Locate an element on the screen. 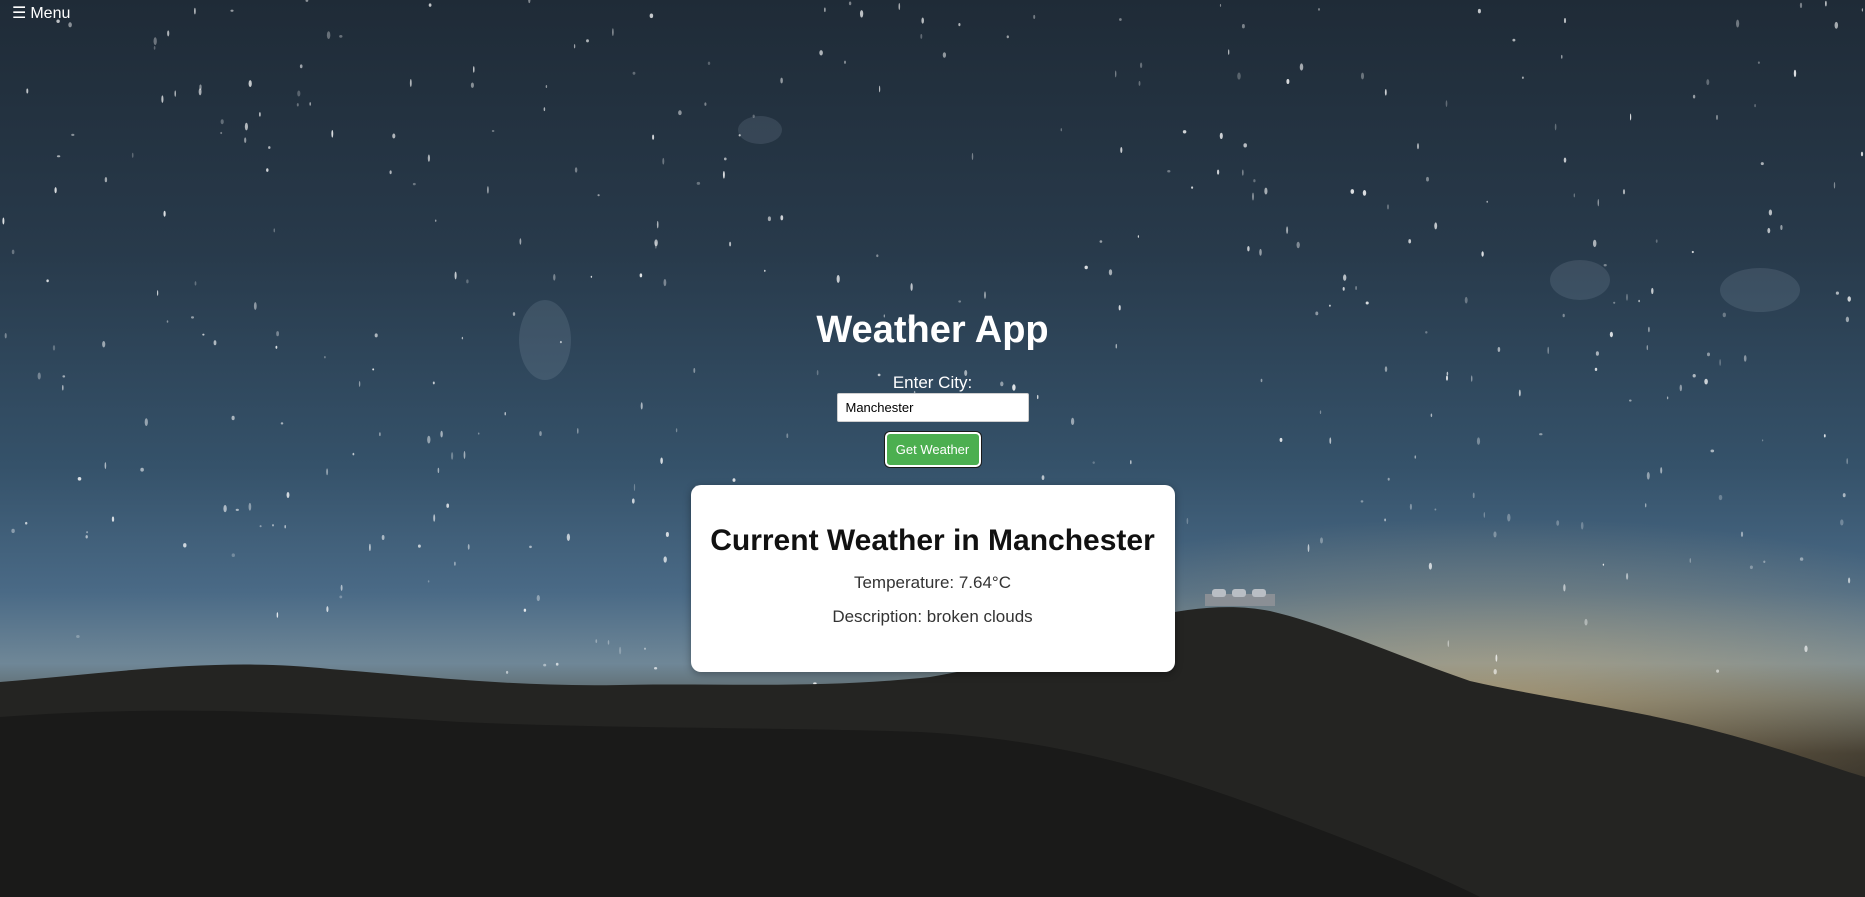 The width and height of the screenshot is (1865, 897). hamburger-icon: ☰ is located at coordinates (19, 13).